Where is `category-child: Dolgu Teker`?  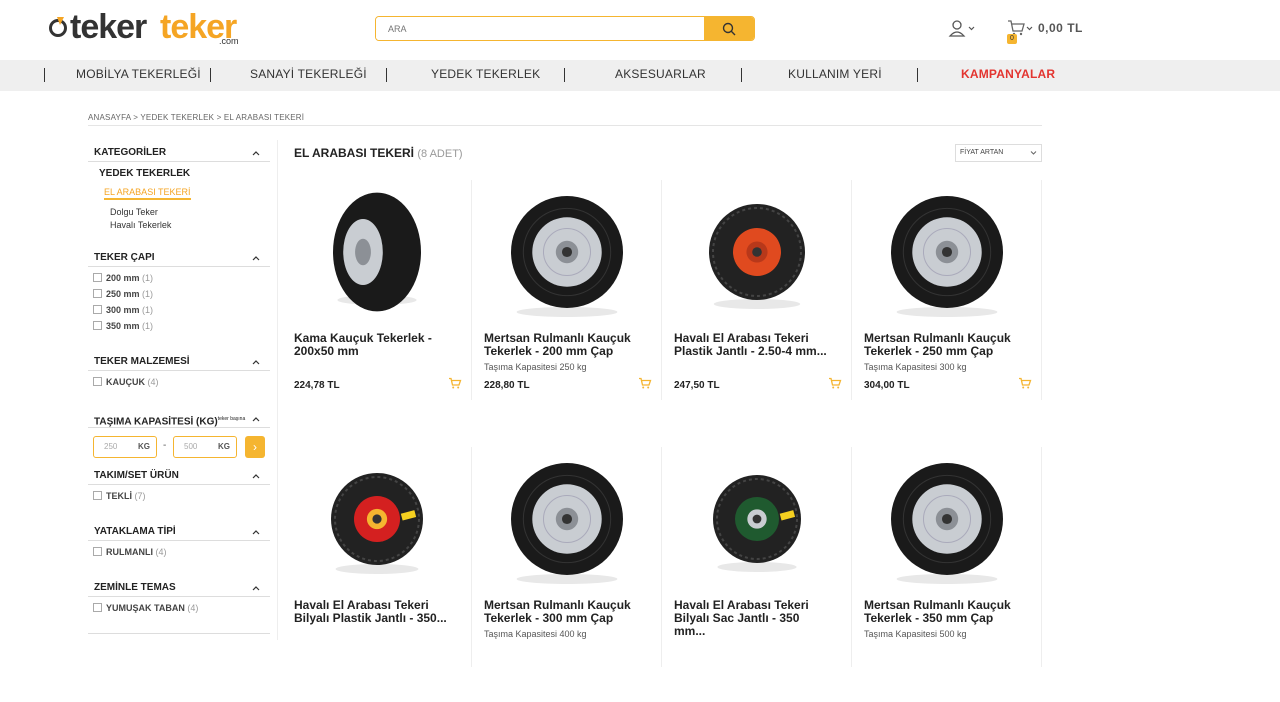
category-child: Dolgu Teker is located at coordinates (134, 212).